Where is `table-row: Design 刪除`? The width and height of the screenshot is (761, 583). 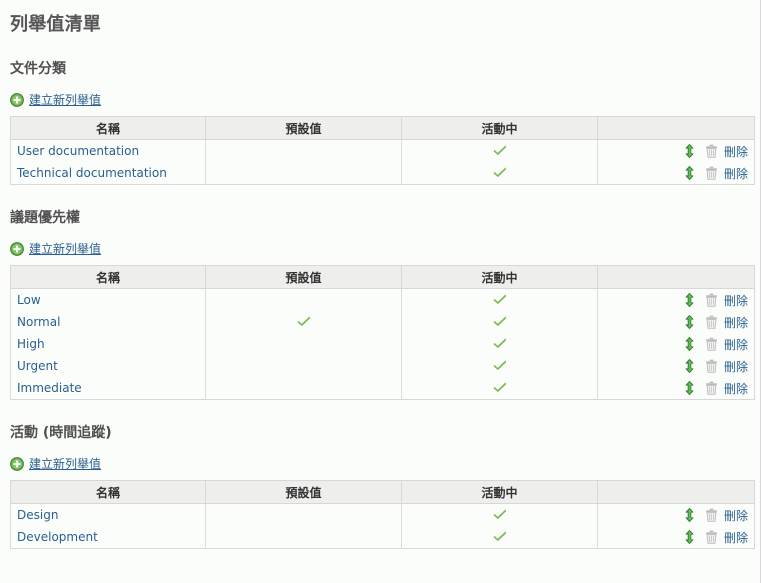 table-row: Design 刪除 is located at coordinates (382, 514).